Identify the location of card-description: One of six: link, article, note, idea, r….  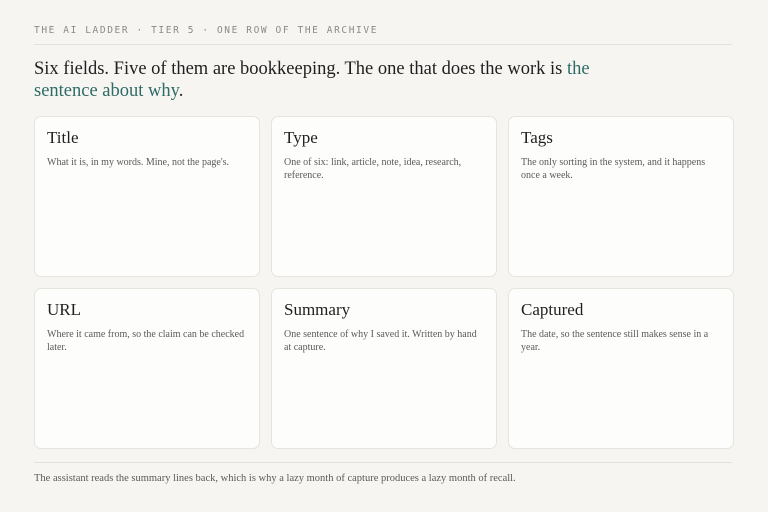
(373, 169).